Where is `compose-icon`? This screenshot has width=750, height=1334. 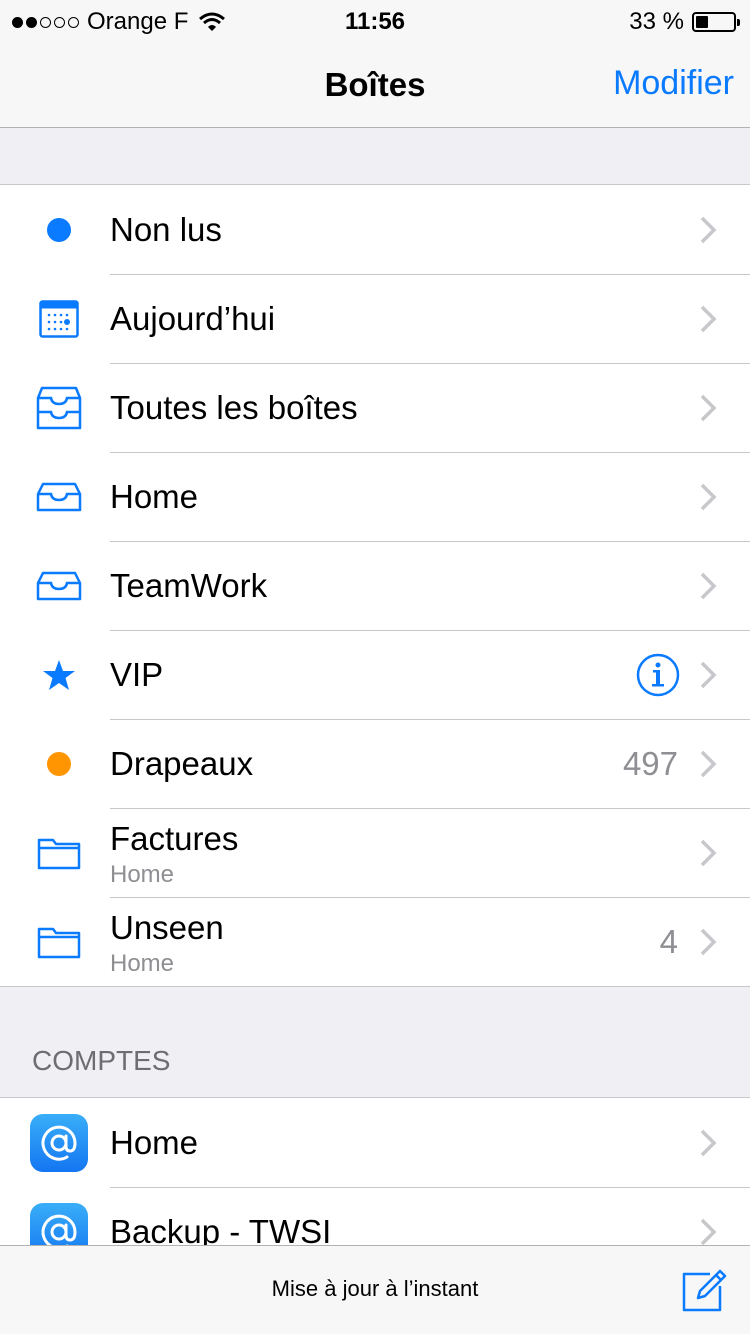 compose-icon is located at coordinates (704, 1290).